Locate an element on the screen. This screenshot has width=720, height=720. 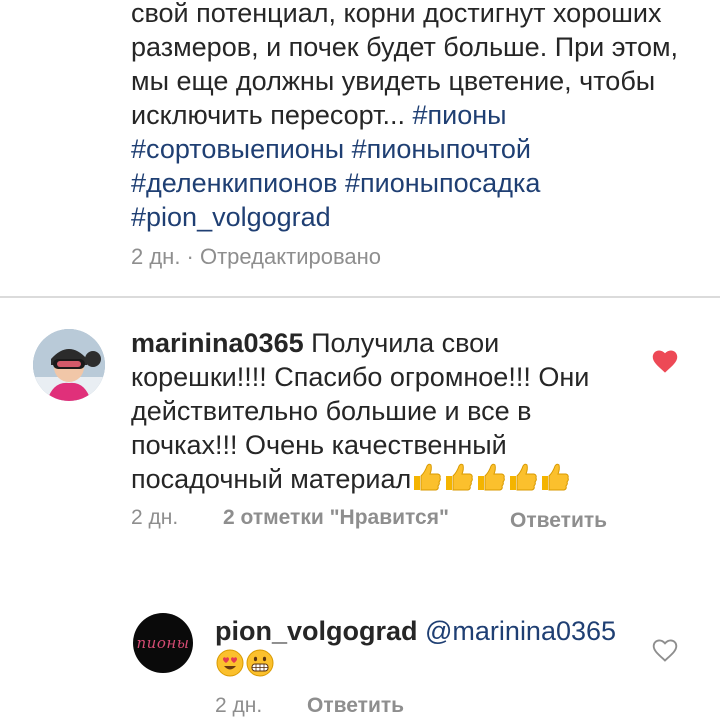
heart-eyes-emoji is located at coordinates (230, 667).